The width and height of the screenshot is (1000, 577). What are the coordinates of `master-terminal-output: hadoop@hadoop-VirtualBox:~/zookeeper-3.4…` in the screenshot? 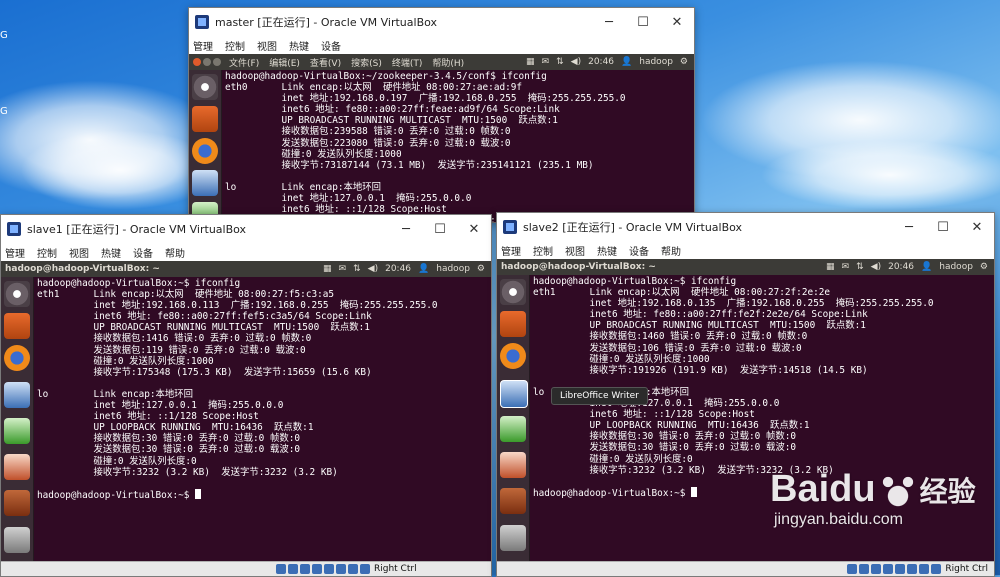 It's located at (459, 146).